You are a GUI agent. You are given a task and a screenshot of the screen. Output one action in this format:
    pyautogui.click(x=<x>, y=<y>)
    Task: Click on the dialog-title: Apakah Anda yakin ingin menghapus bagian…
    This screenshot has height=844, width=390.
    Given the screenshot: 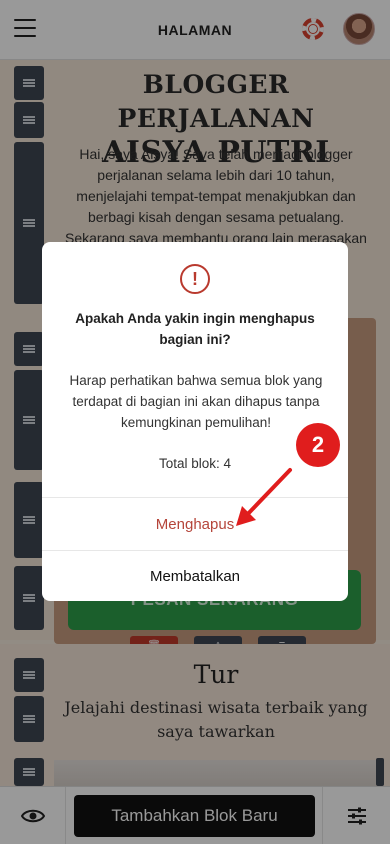 What is the action you would take?
    pyautogui.click(x=195, y=329)
    